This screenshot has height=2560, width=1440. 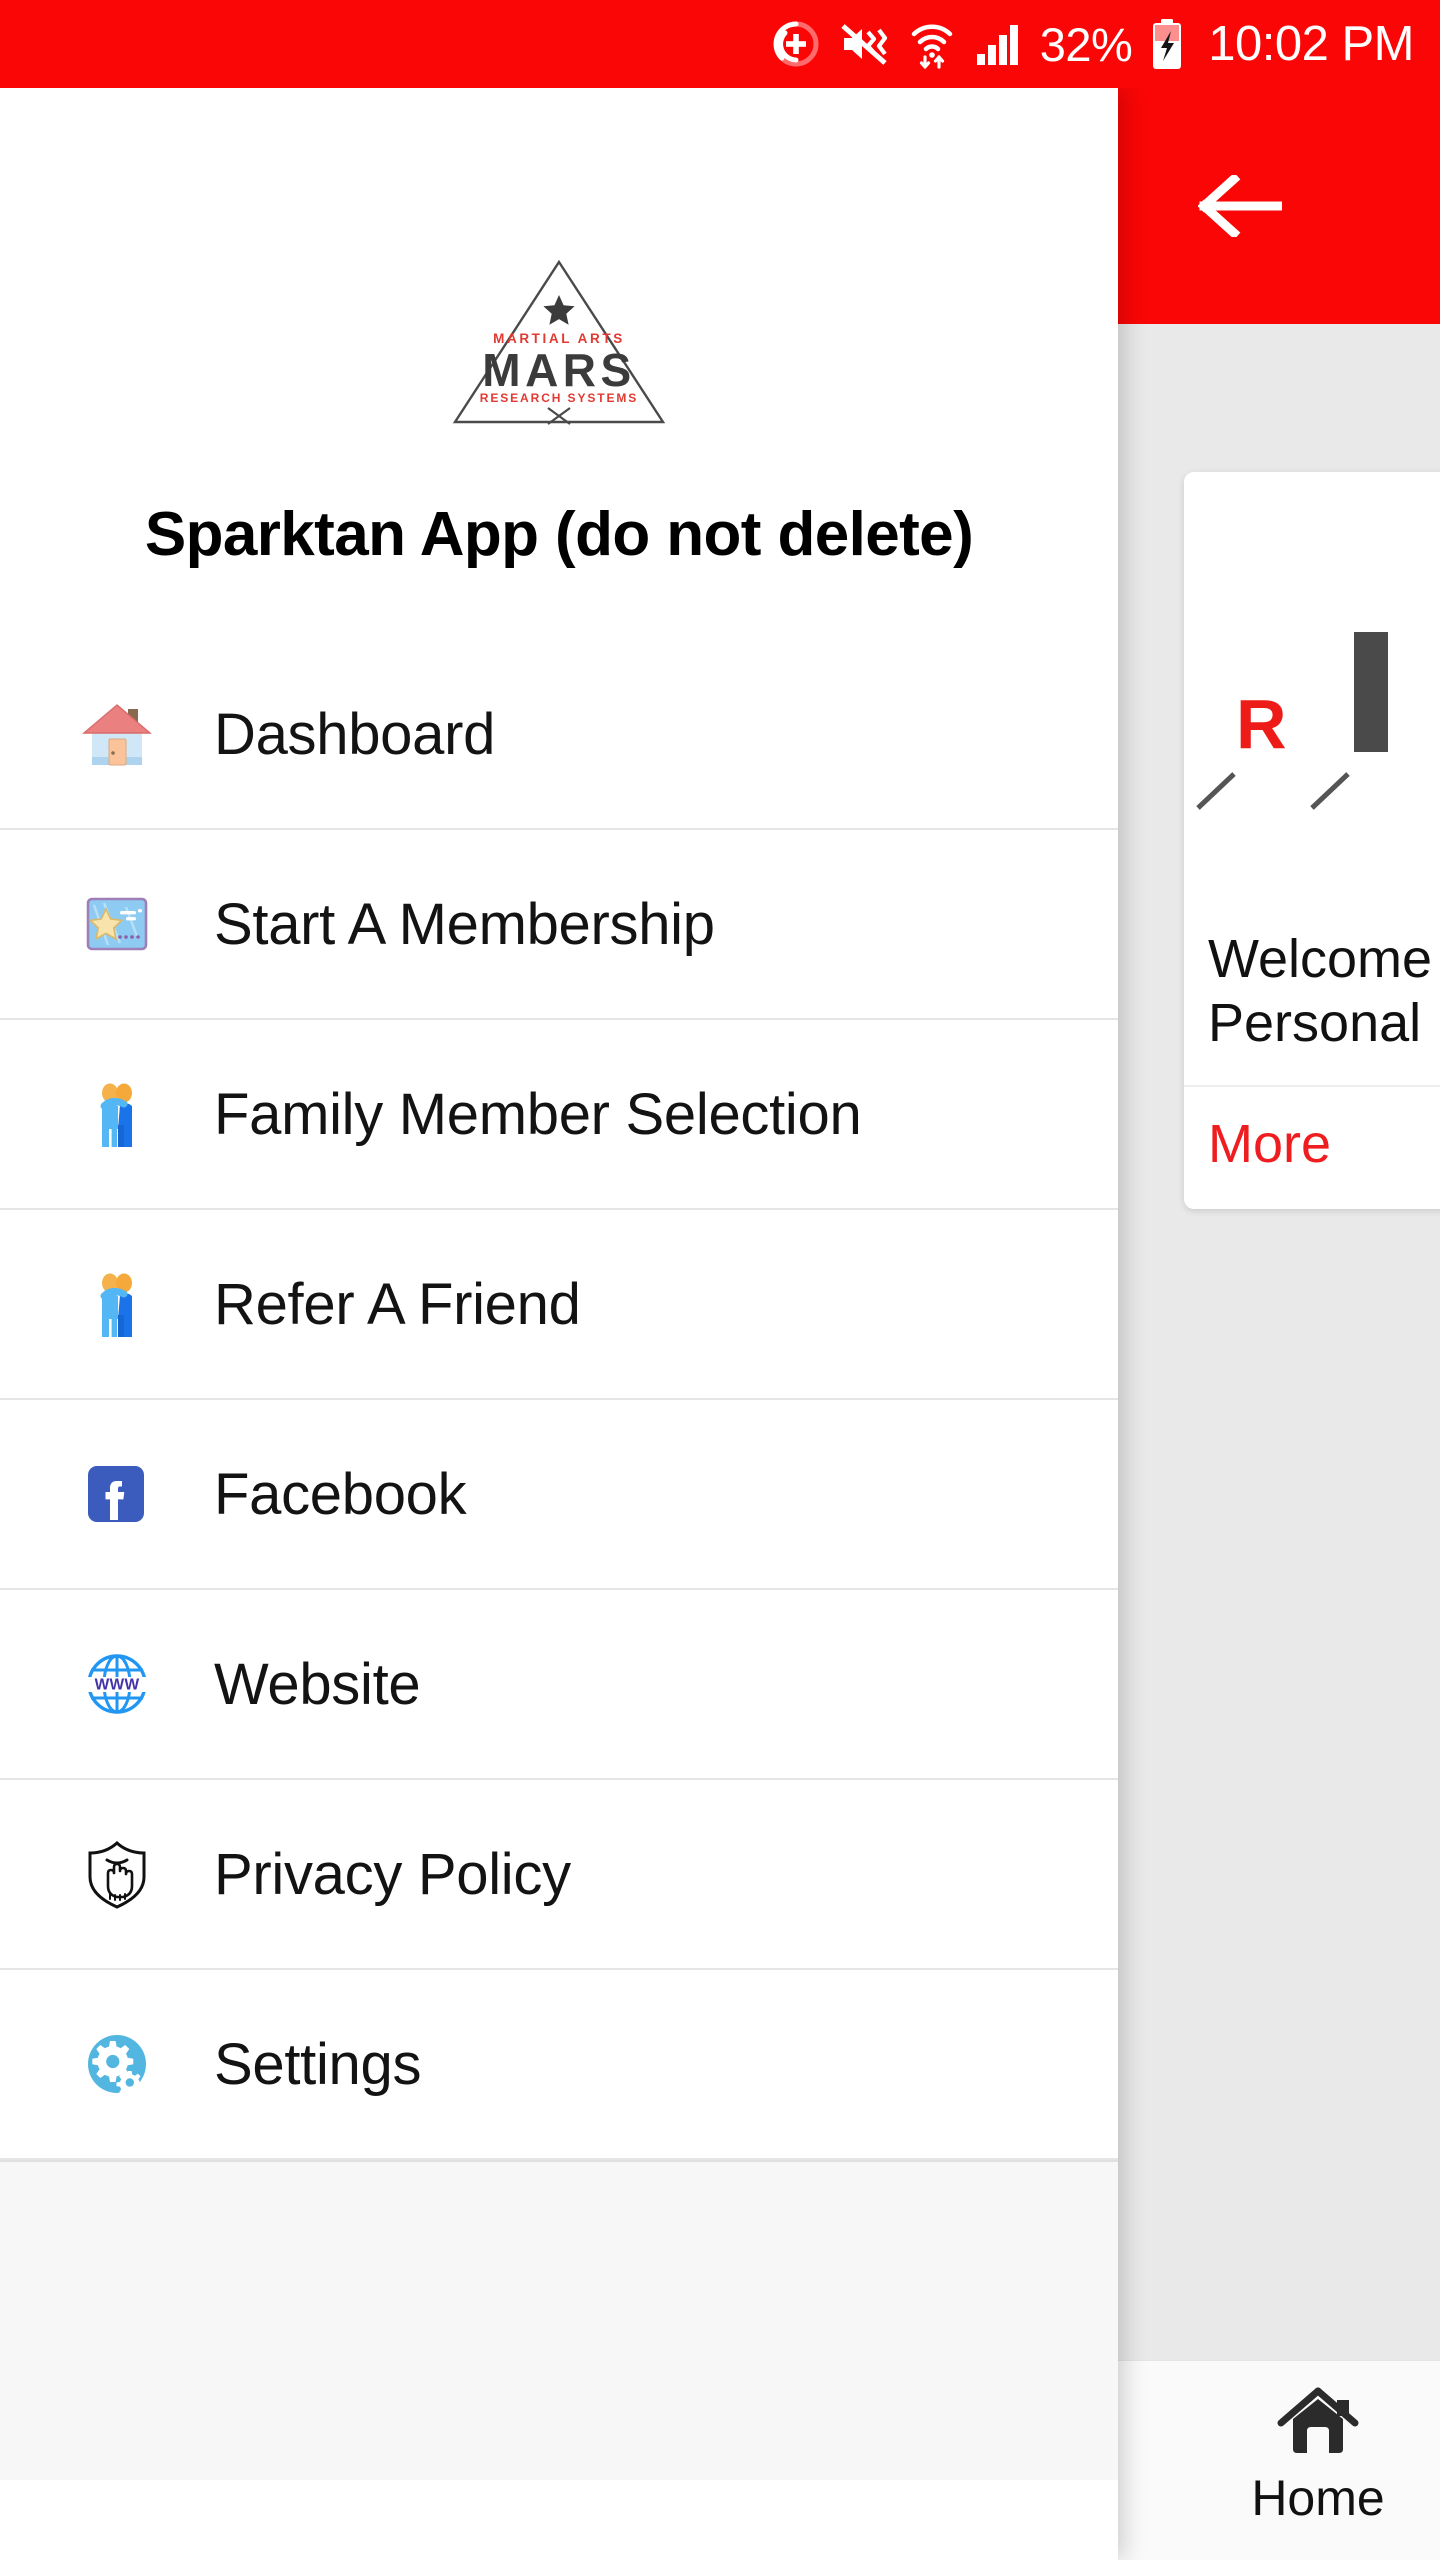 What do you see at coordinates (558, 370) in the screenshot?
I see `mars-logo-main-text: MARS` at bounding box center [558, 370].